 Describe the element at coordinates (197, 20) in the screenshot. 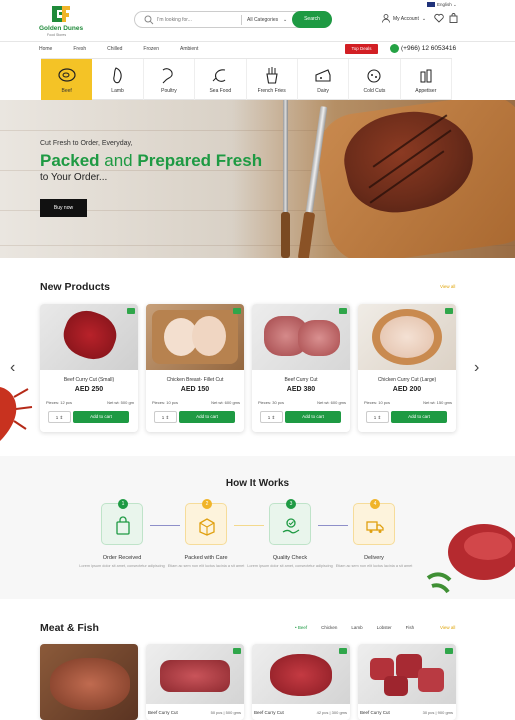

I see `search-input` at that location.